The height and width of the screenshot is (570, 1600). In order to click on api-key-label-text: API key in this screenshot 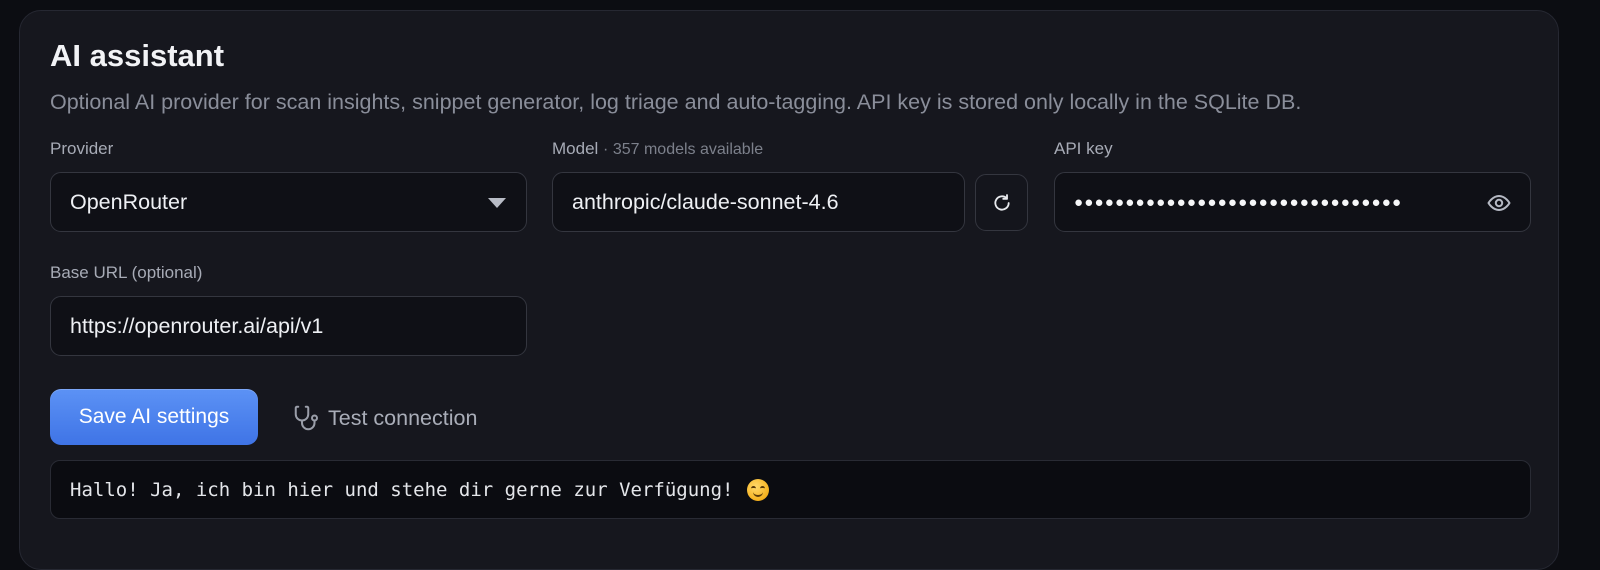, I will do `click(1083, 148)`.